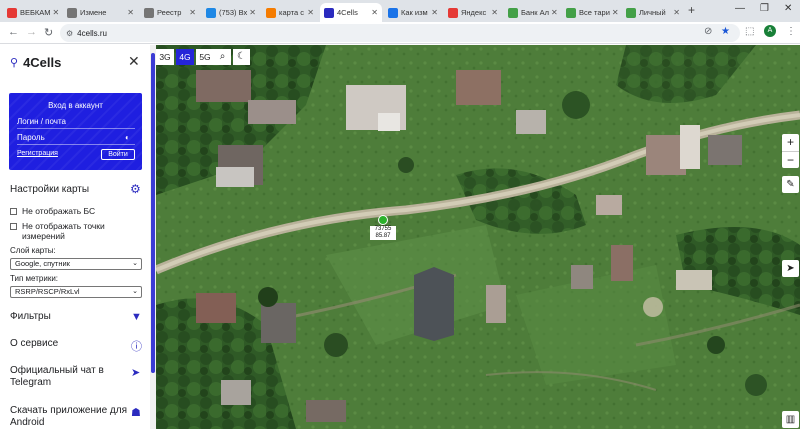 This screenshot has width=800, height=429. I want to click on hide-measurements-label: Не отображать точки измерений, so click(63, 231).